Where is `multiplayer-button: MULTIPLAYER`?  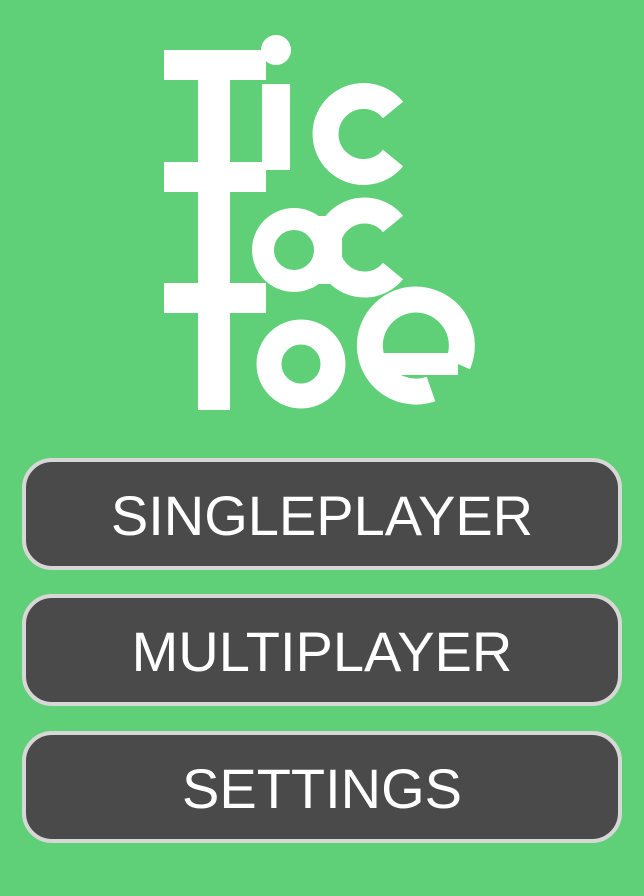
multiplayer-button: MULTIPLAYER is located at coordinates (322, 650).